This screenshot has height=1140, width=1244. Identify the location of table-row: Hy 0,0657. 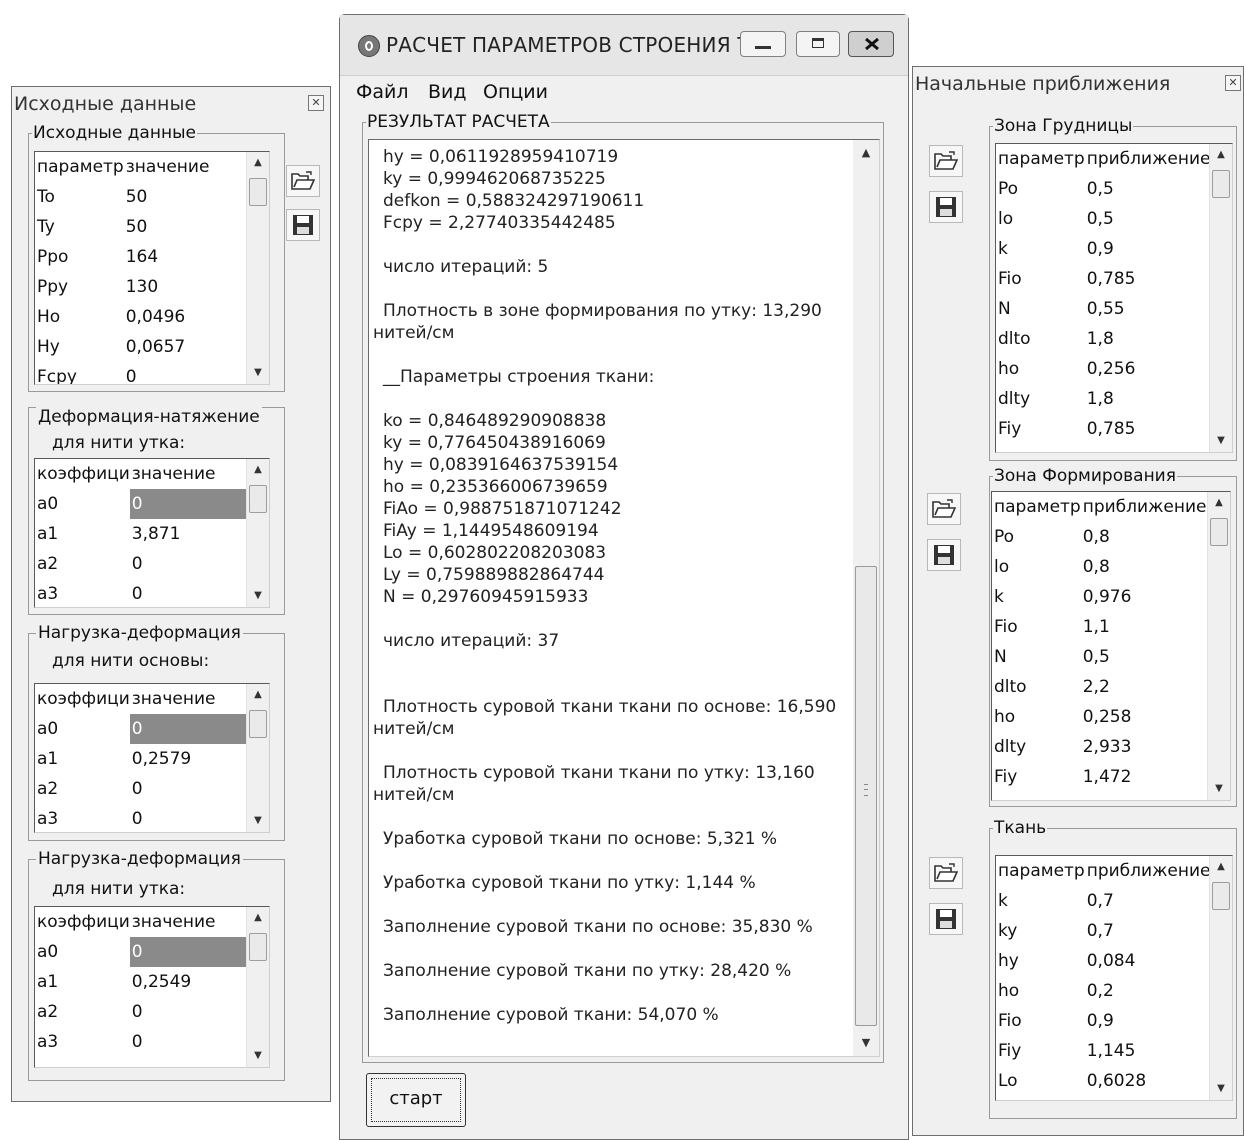
(140, 347).